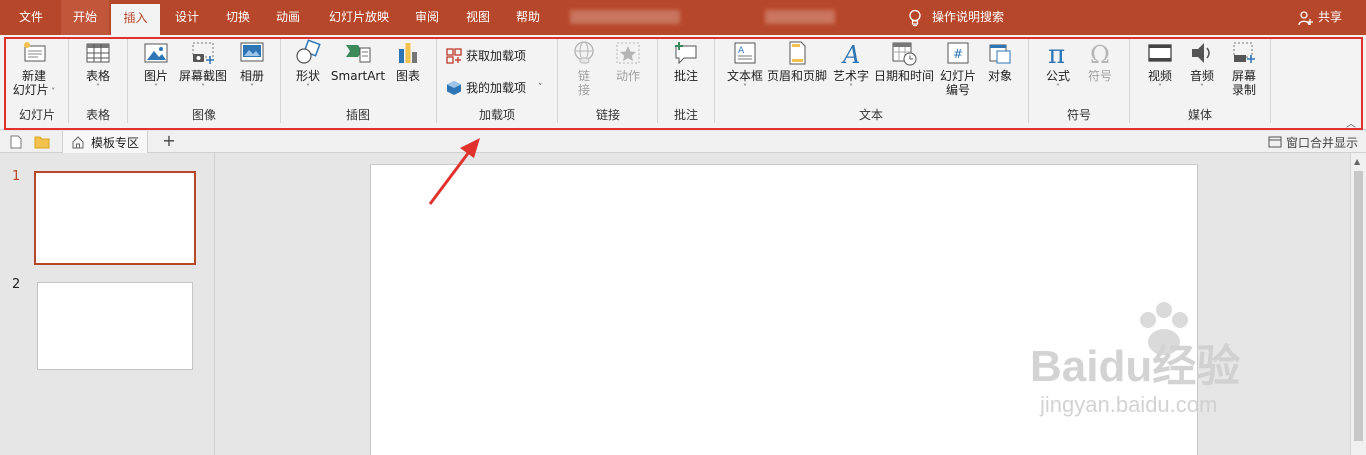 The height and width of the screenshot is (455, 1366). What do you see at coordinates (1057, 76) in the screenshot?
I see `equation-label: 公式` at bounding box center [1057, 76].